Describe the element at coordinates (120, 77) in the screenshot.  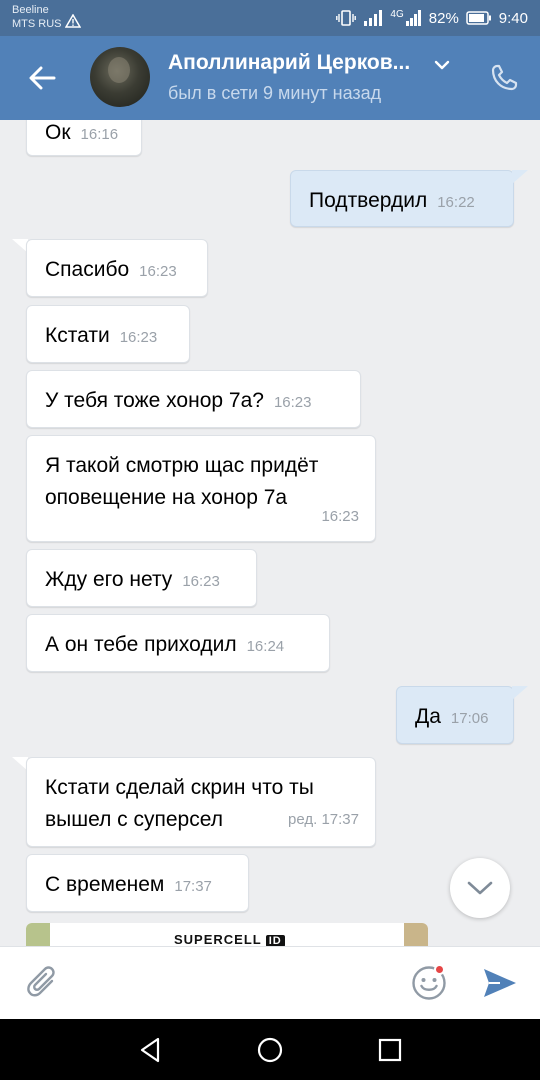
I see `avatar` at that location.